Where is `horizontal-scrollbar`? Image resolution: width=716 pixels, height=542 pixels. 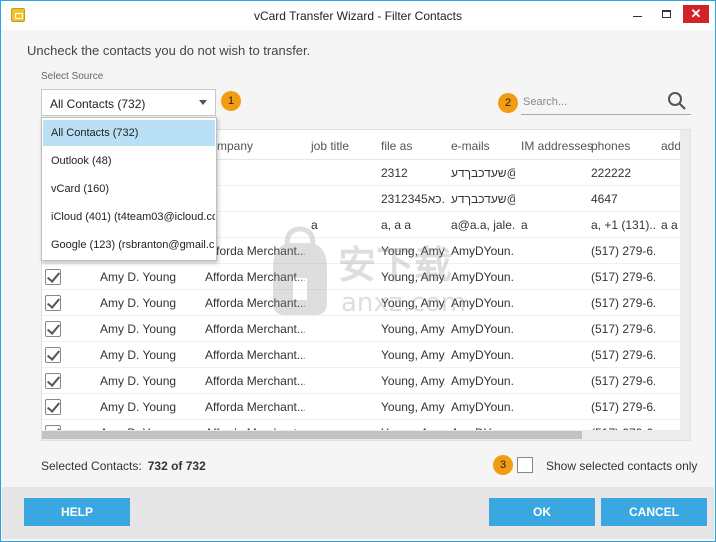 horizontal-scrollbar is located at coordinates (366, 435).